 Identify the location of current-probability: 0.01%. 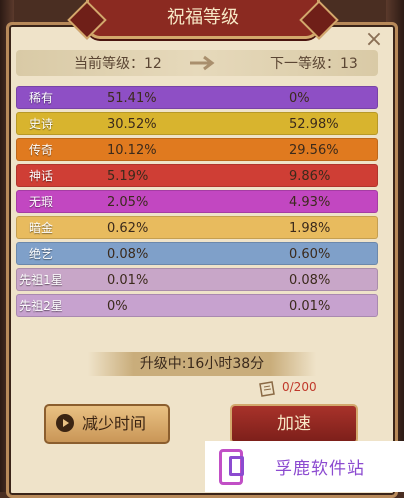
(128, 280).